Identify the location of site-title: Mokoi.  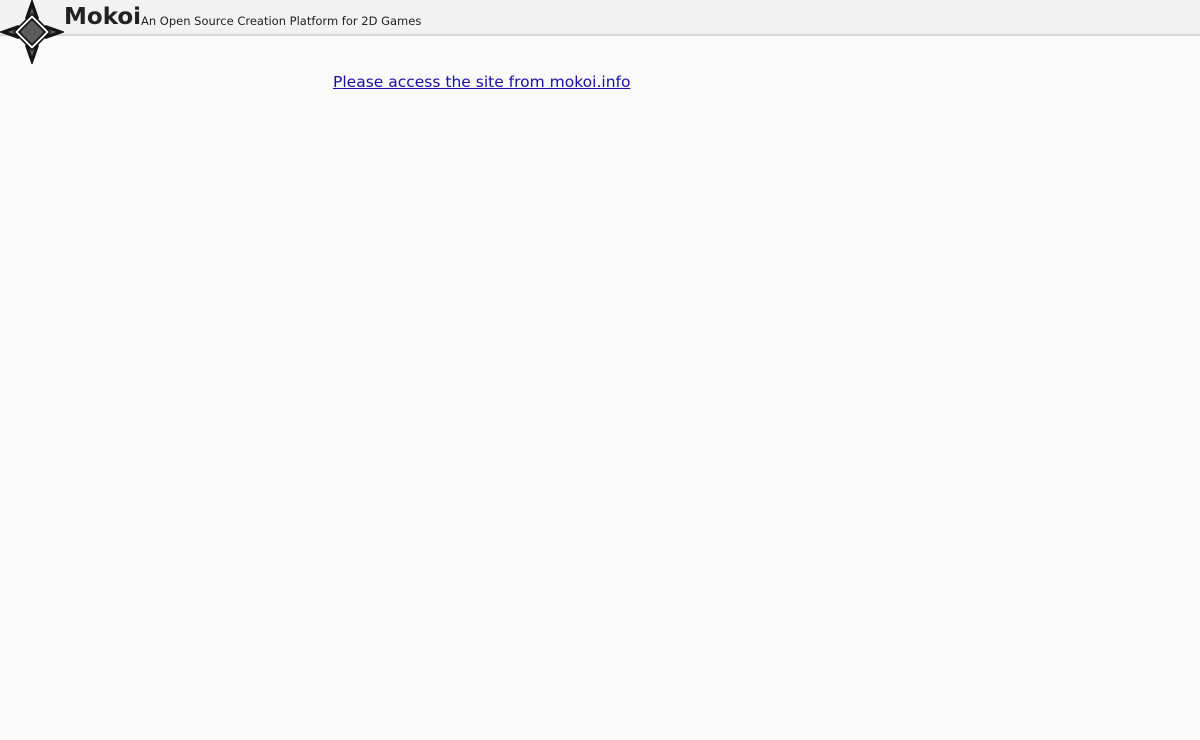
(103, 17).